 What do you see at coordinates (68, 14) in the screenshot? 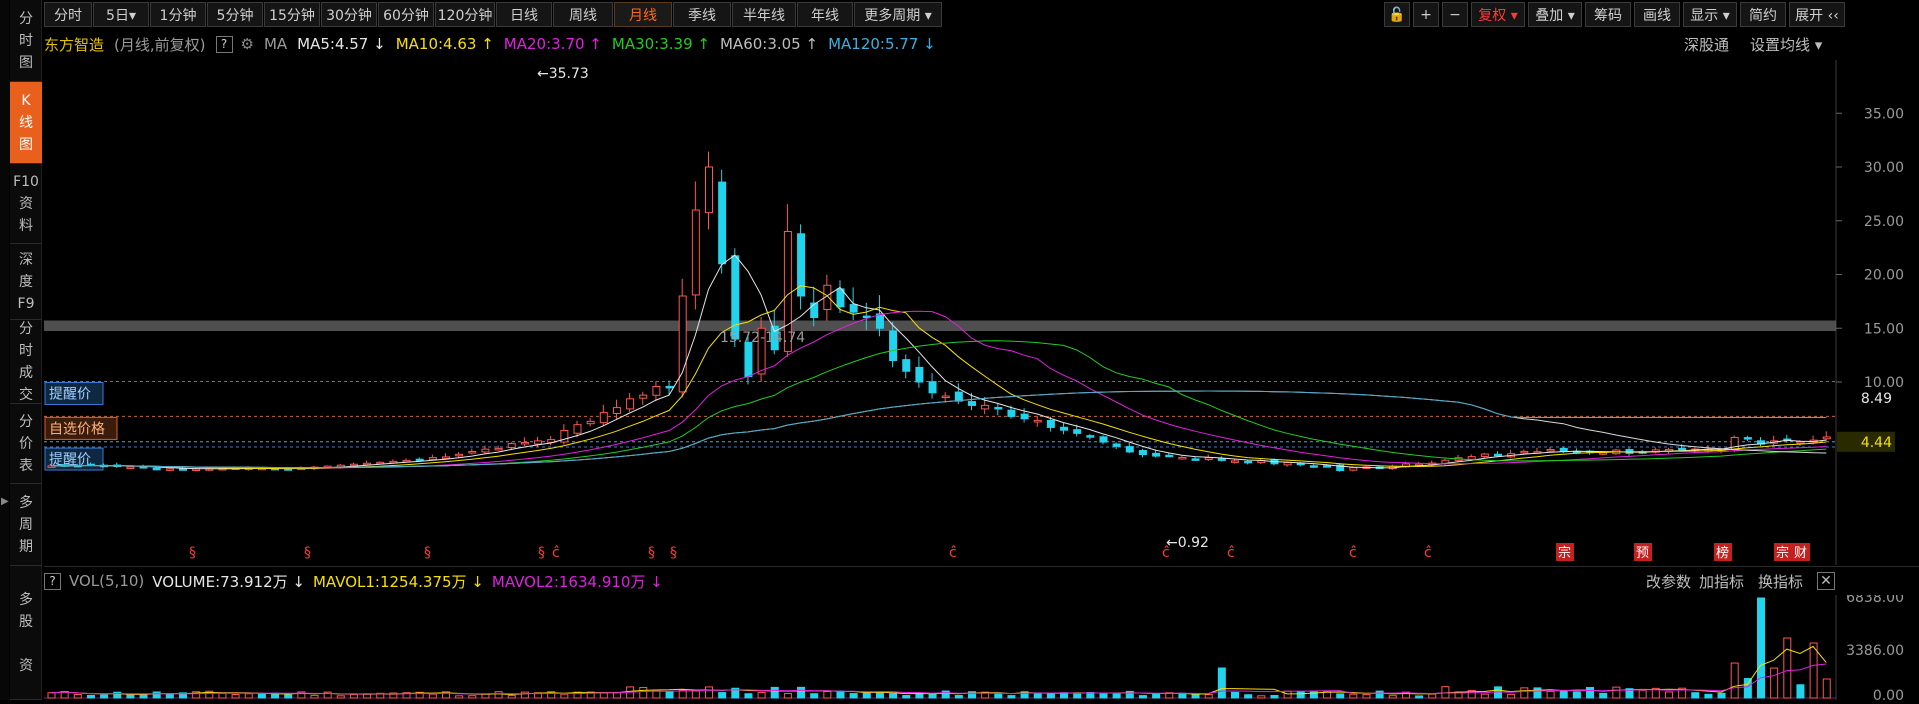
I see `period-button: 分时` at bounding box center [68, 14].